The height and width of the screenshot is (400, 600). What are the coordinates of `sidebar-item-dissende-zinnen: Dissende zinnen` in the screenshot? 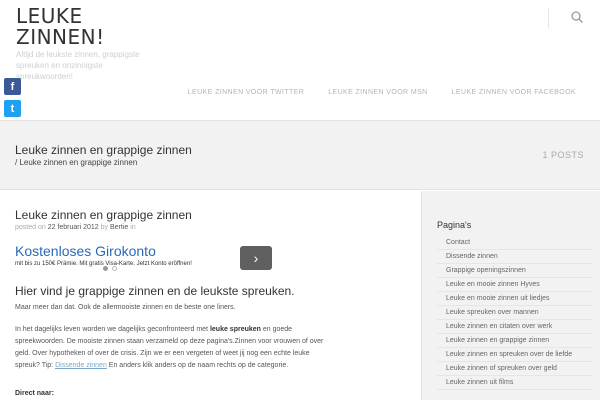 It's located at (514, 257).